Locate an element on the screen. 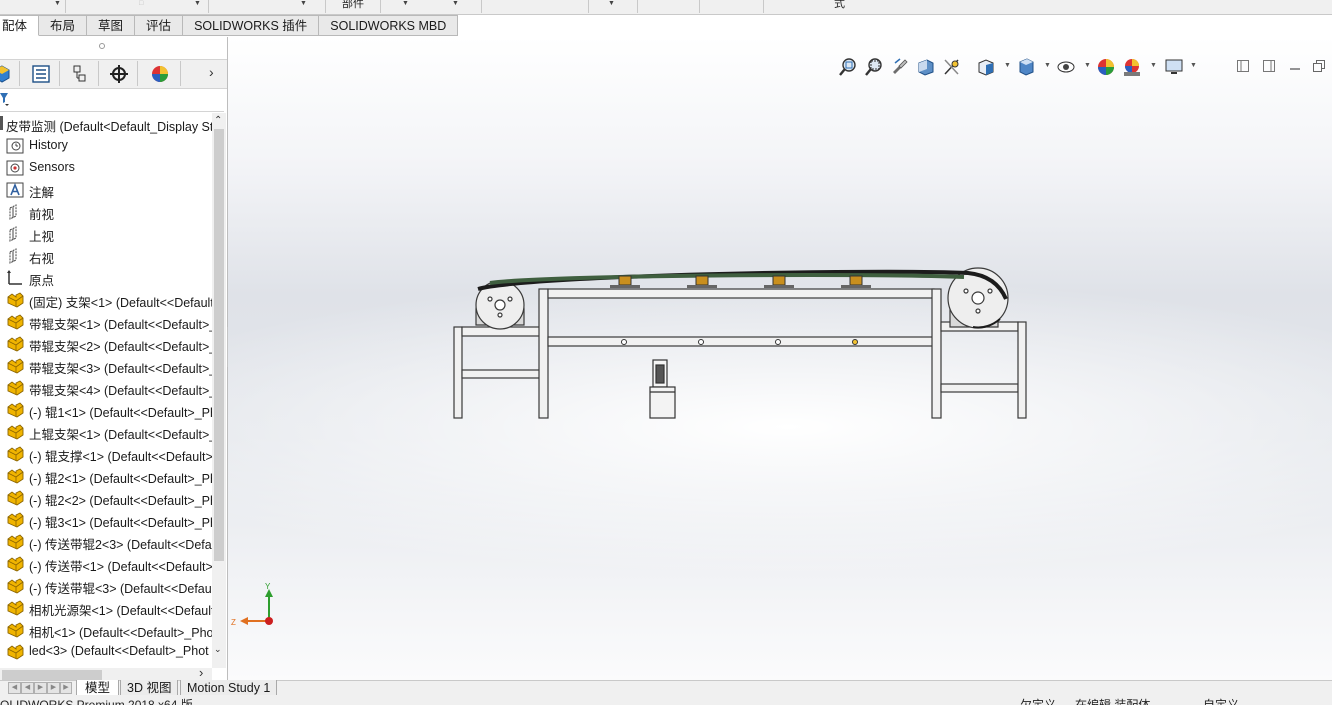 The image size is (1332, 705). scroll-up-icon: ⌃ is located at coordinates (218, 120).